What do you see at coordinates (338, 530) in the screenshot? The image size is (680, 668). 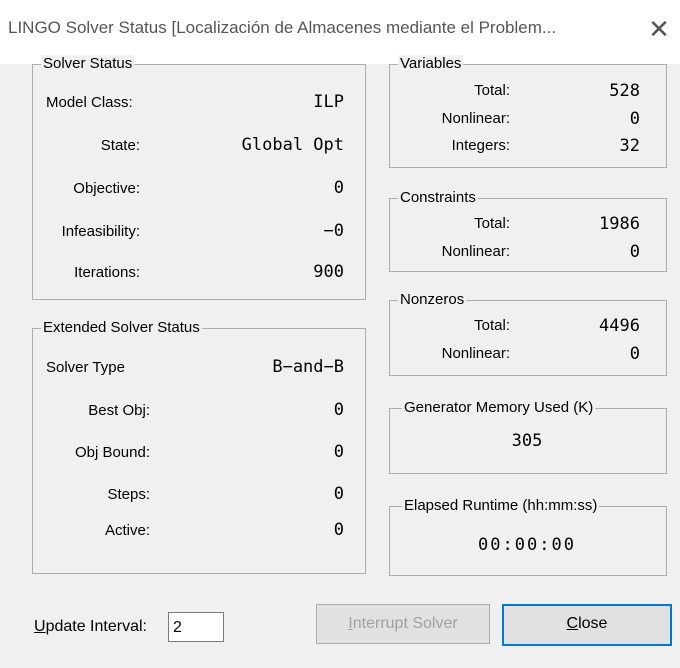 I see `active-value: 0` at bounding box center [338, 530].